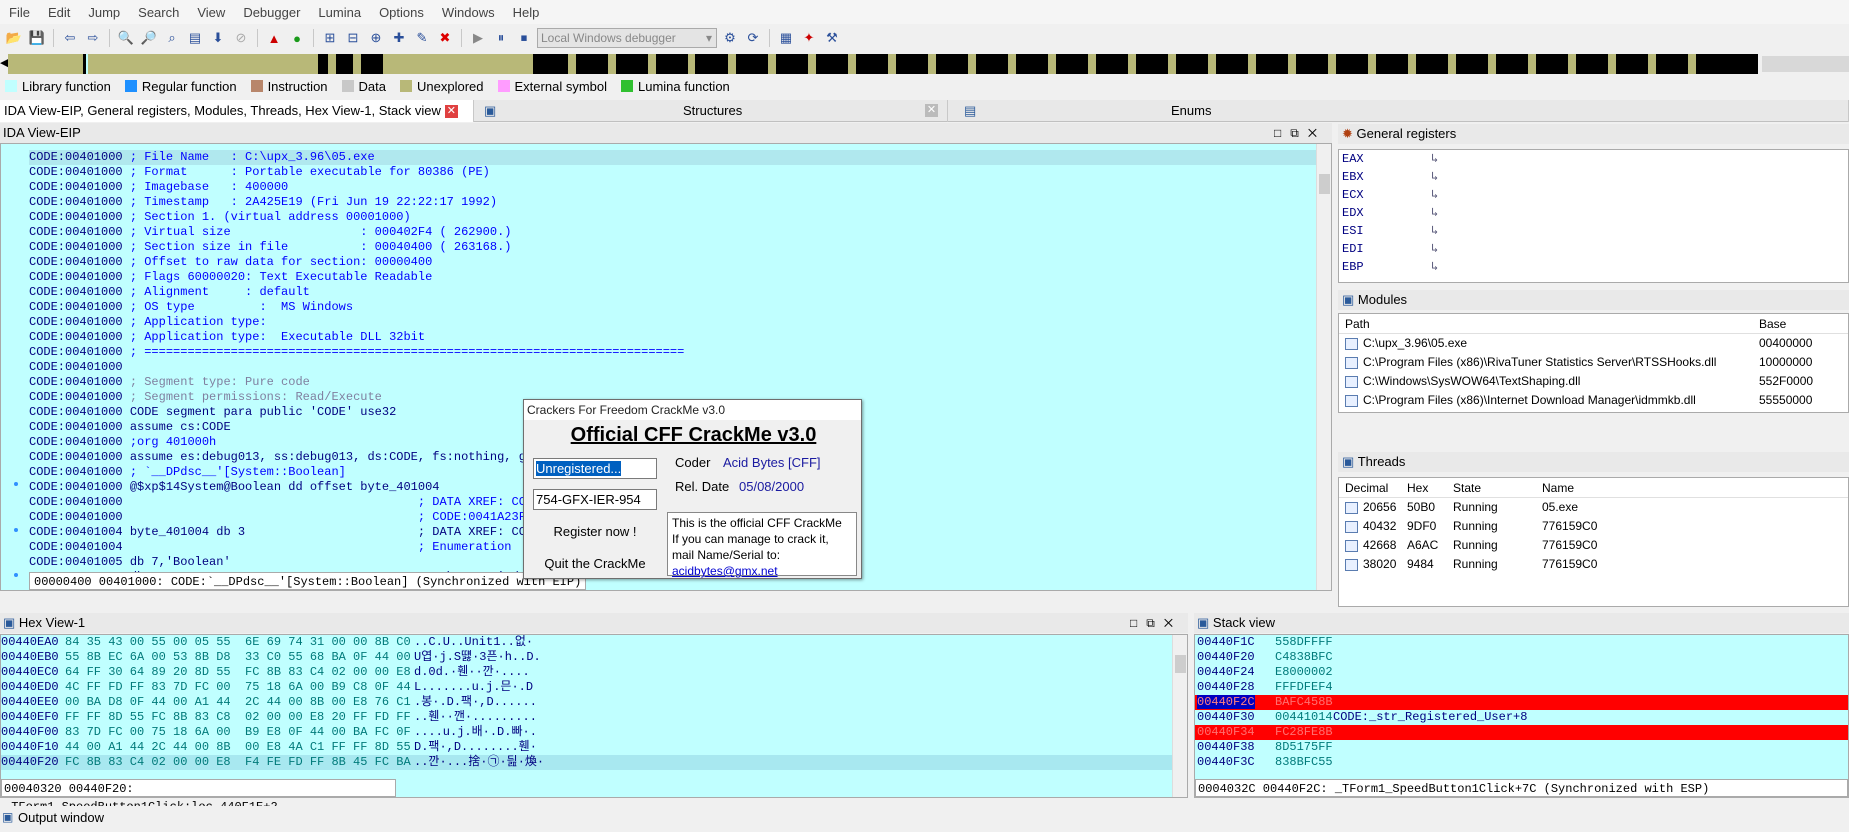 The image size is (1849, 832). What do you see at coordinates (1558, 488) in the screenshot?
I see `col-name: Name` at bounding box center [1558, 488].